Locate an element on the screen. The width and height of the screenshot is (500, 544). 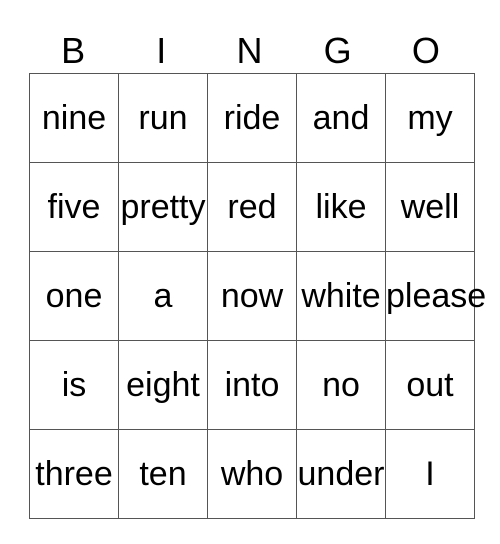
header-letter: G is located at coordinates (337, 50).